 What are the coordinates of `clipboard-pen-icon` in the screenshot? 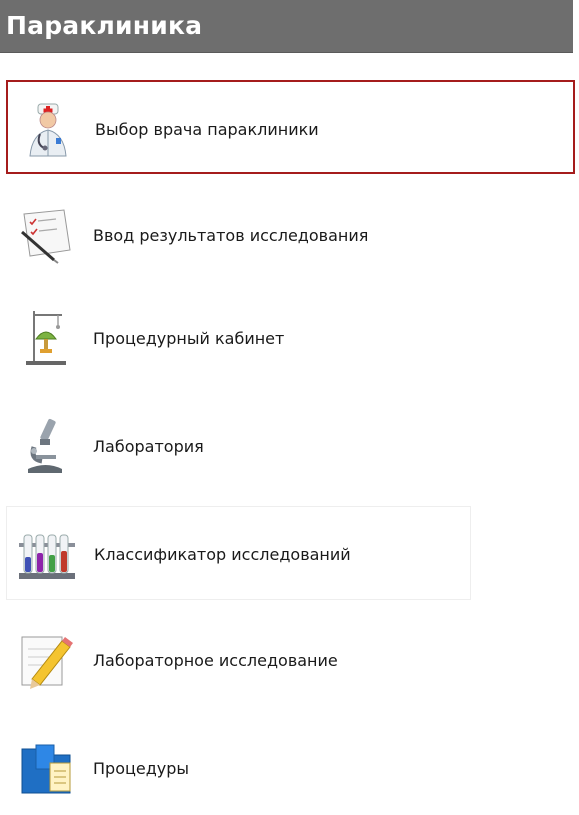 It's located at (46, 234).